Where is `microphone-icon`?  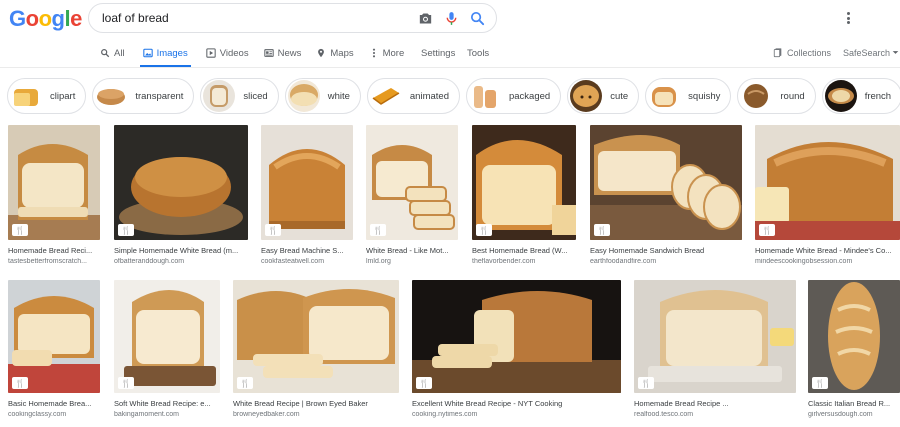
microphone-icon is located at coordinates (451, 18).